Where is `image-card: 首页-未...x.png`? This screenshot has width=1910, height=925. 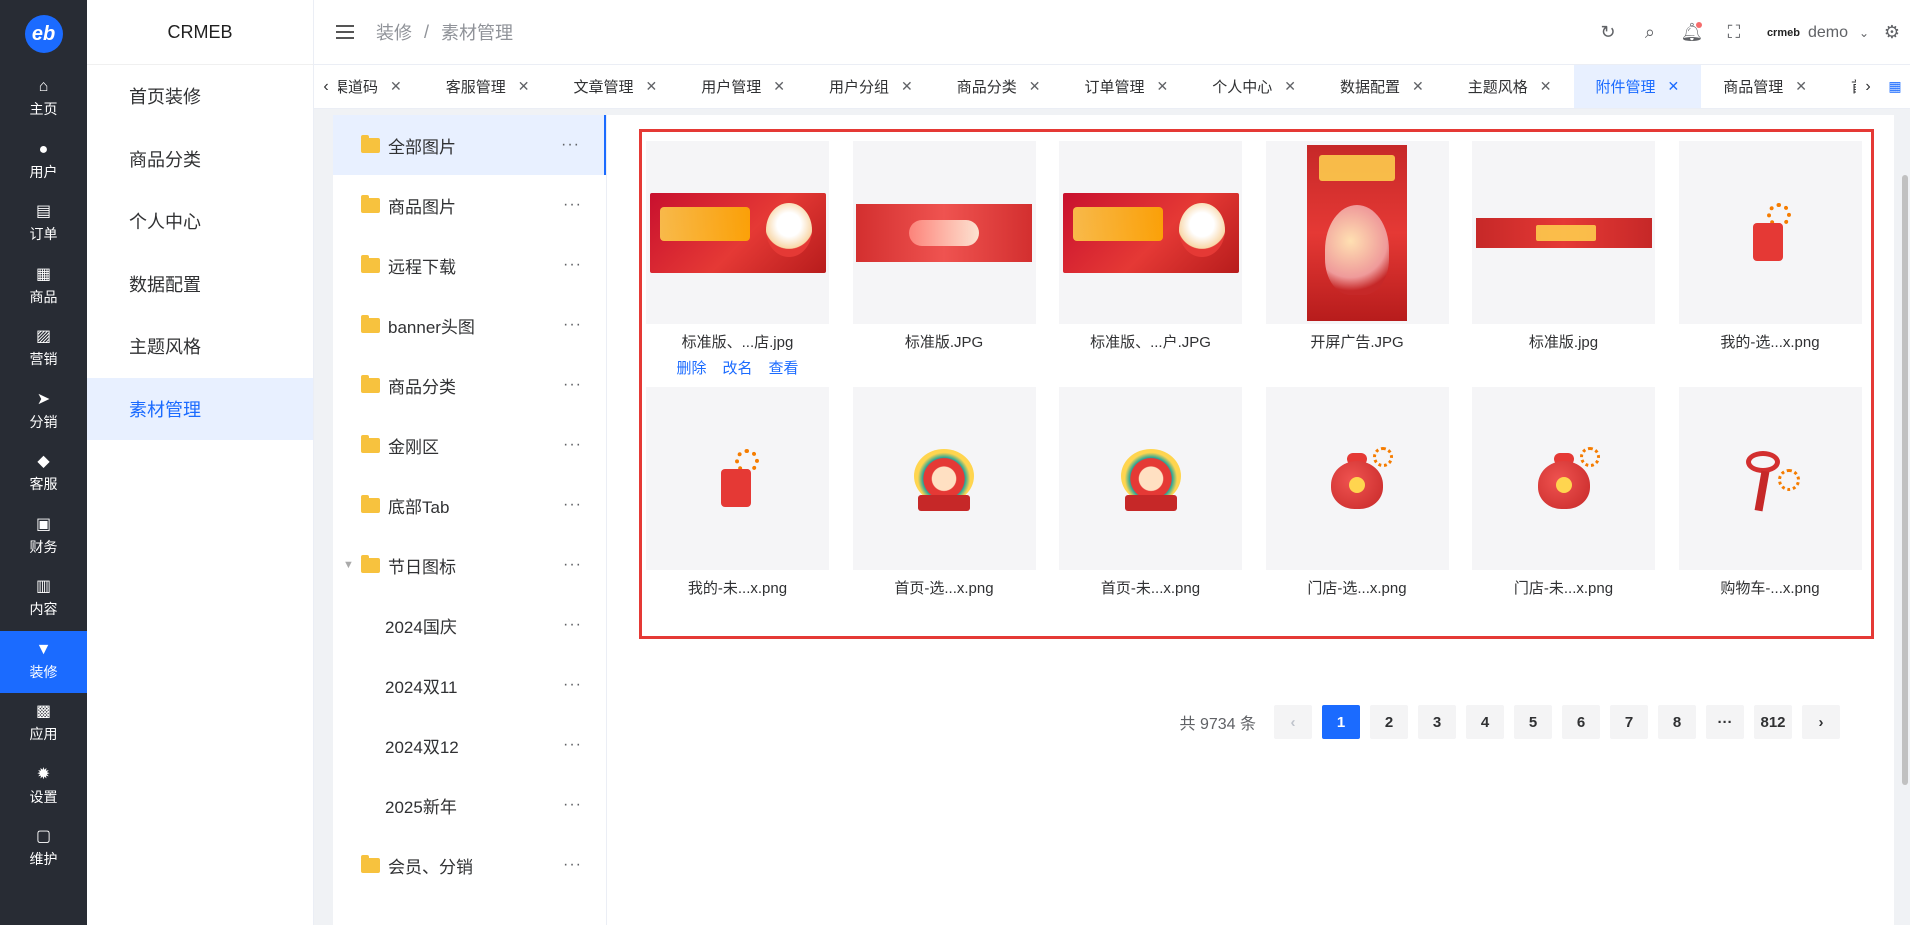
image-card: 首页-未...x.png is located at coordinates (1150, 492).